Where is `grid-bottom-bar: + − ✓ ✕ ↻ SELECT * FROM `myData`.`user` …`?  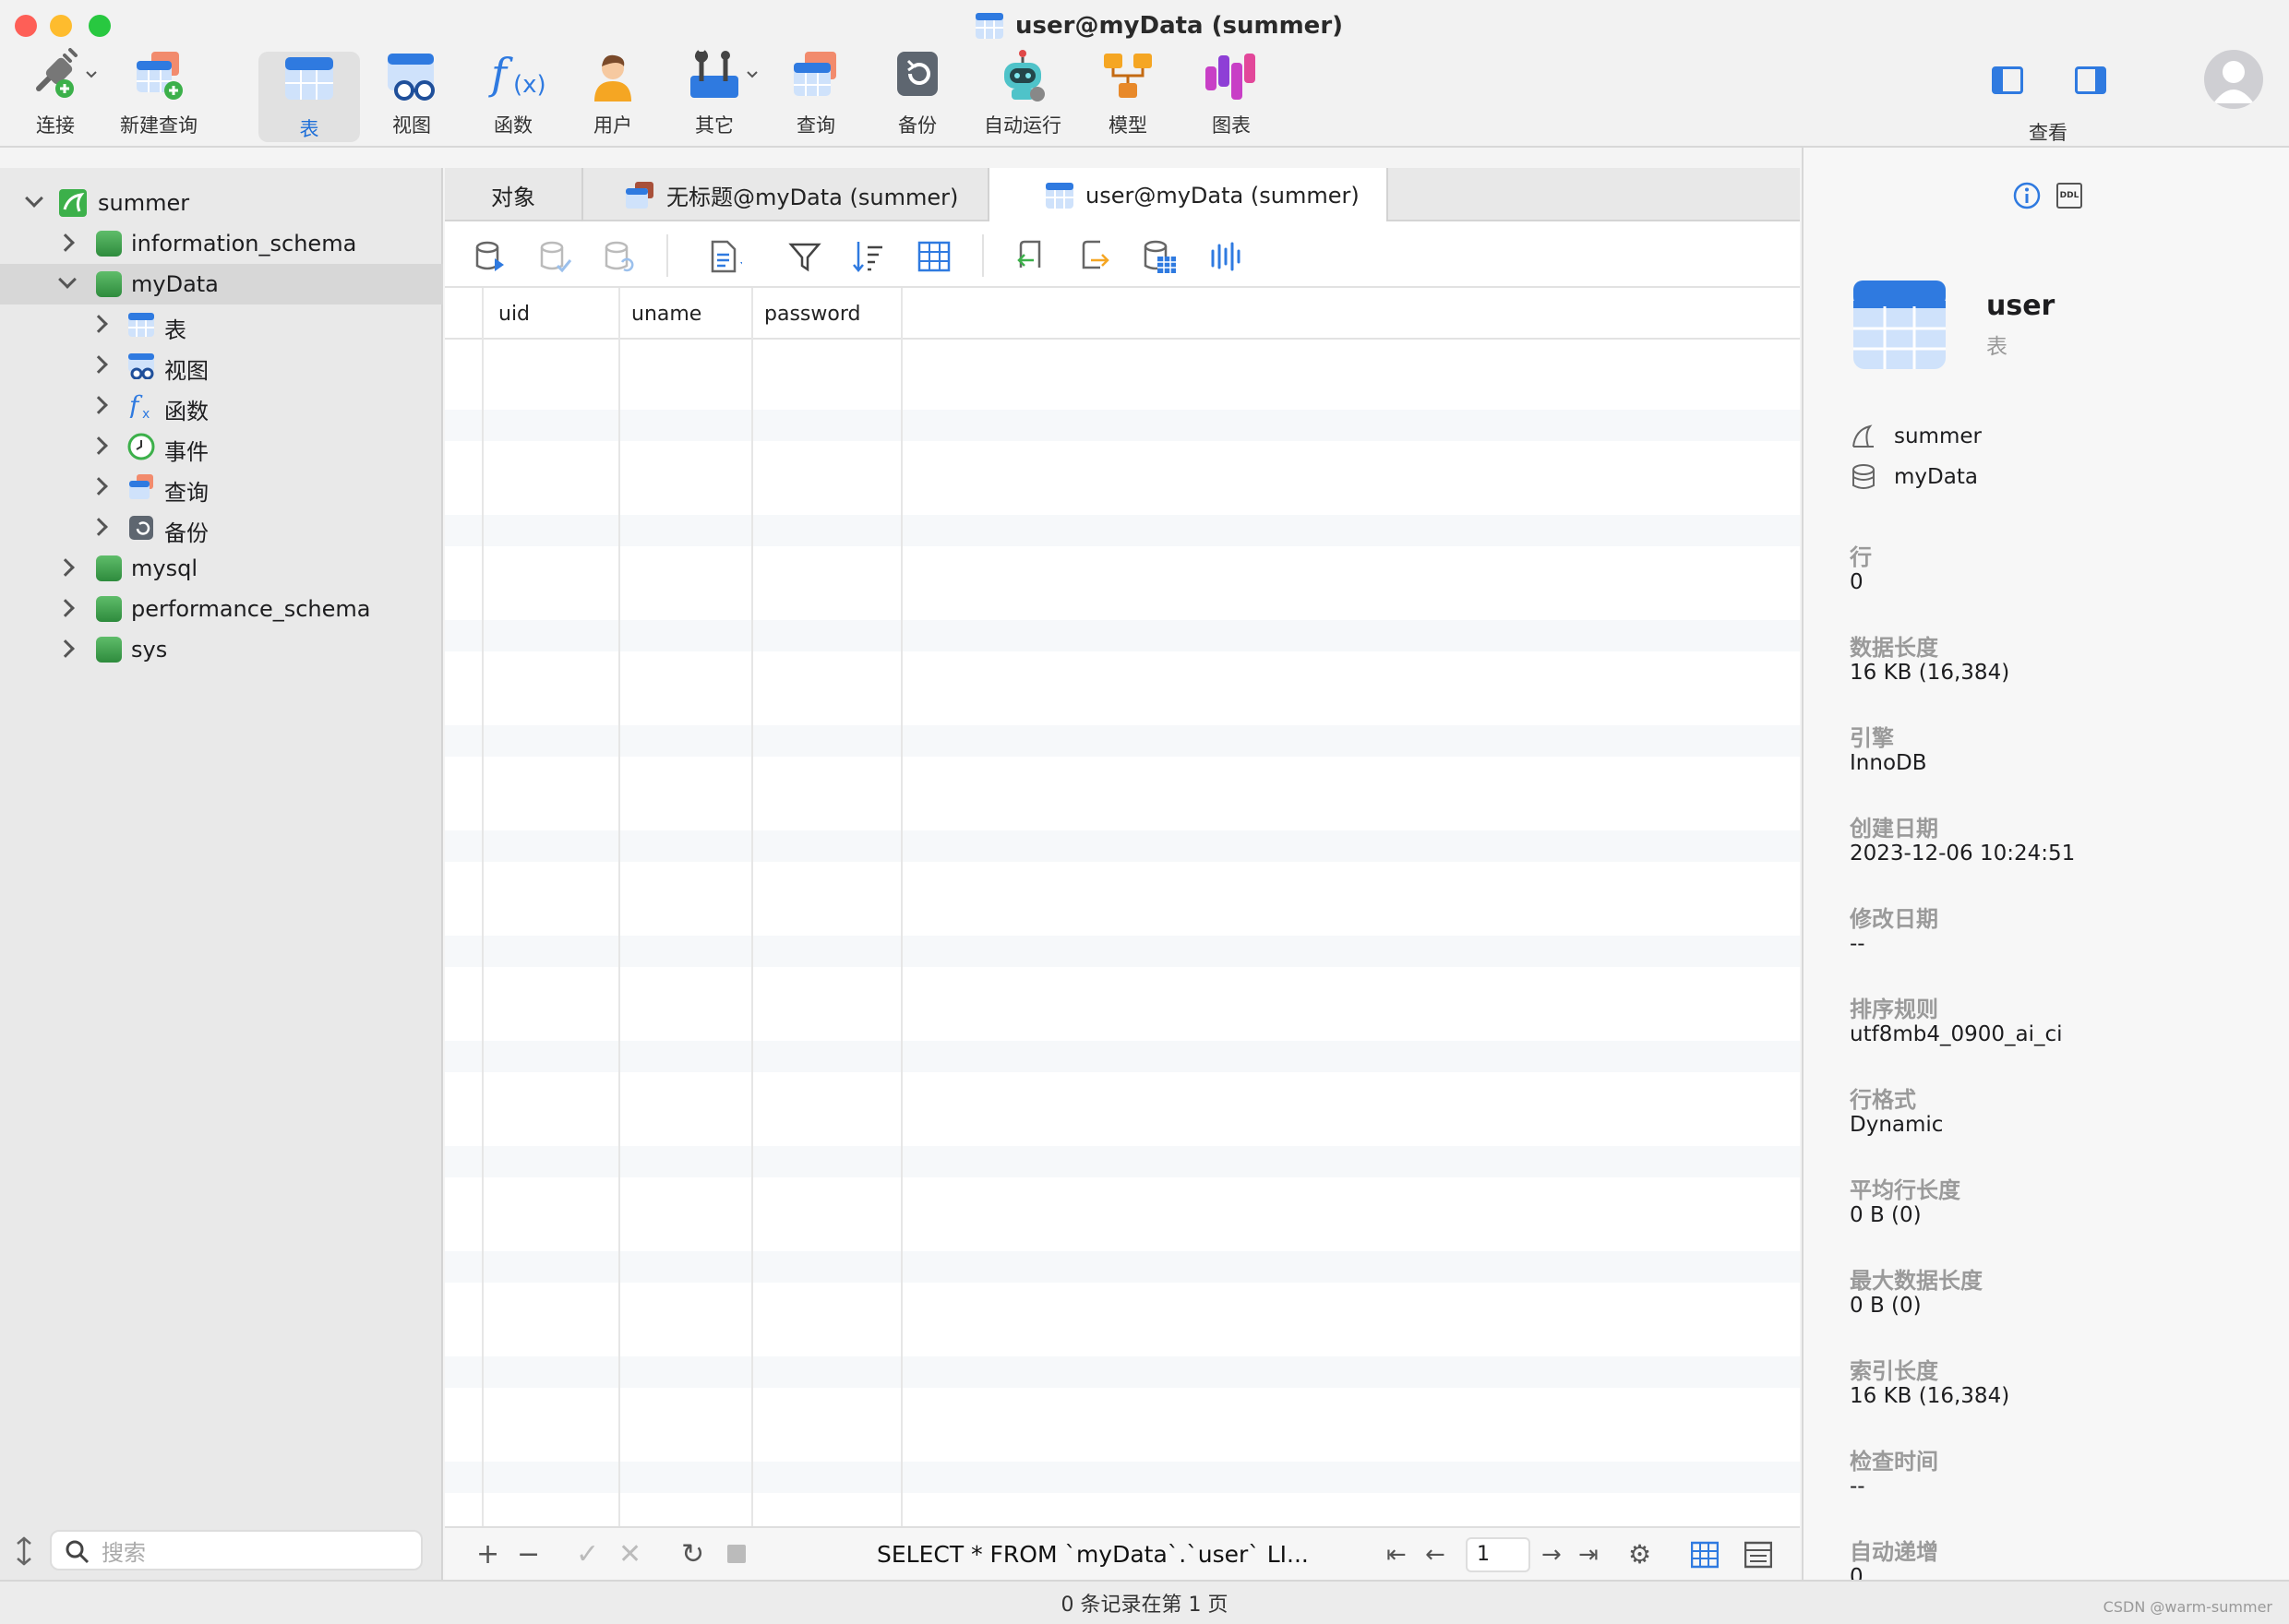
grid-bottom-bar: + − ✓ ✕ ↻ SELECT * FROM `myData`.`user` … is located at coordinates (1122, 1553).